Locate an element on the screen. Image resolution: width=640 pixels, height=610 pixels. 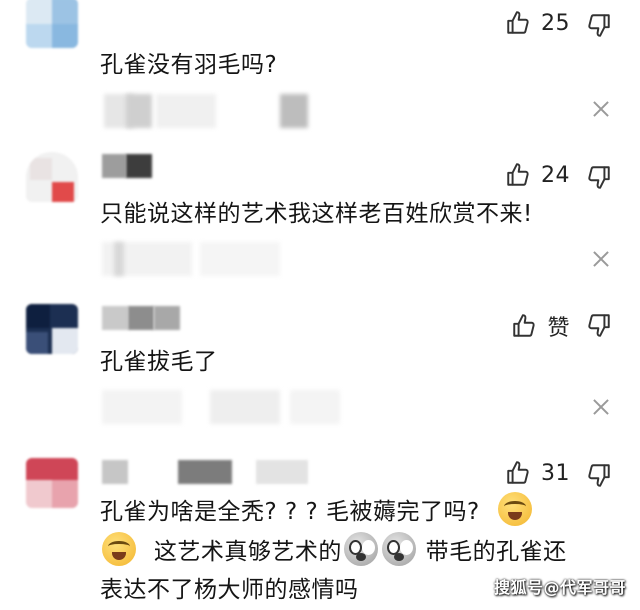
comment-text-line-1: 孔雀为啥是全秃? ? ? 毛被薅完了吗? is located at coordinates (317, 512).